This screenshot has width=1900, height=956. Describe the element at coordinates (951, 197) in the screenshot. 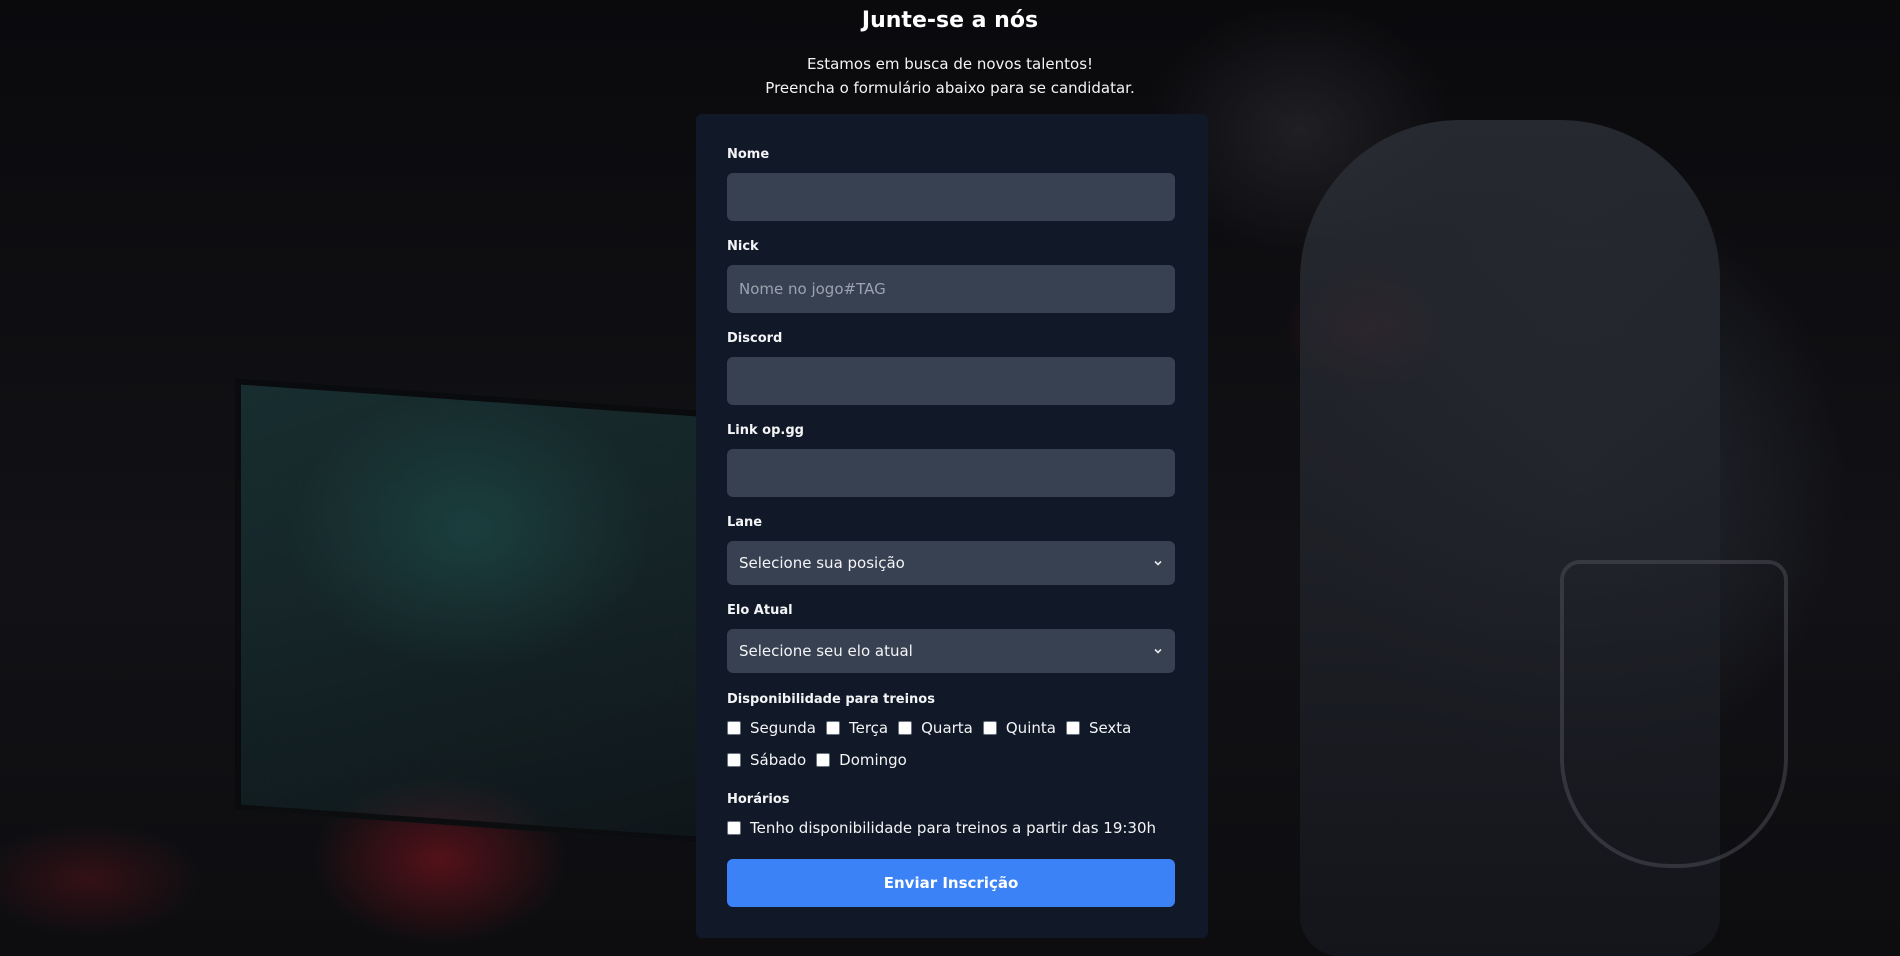

I see `nome-input` at that location.